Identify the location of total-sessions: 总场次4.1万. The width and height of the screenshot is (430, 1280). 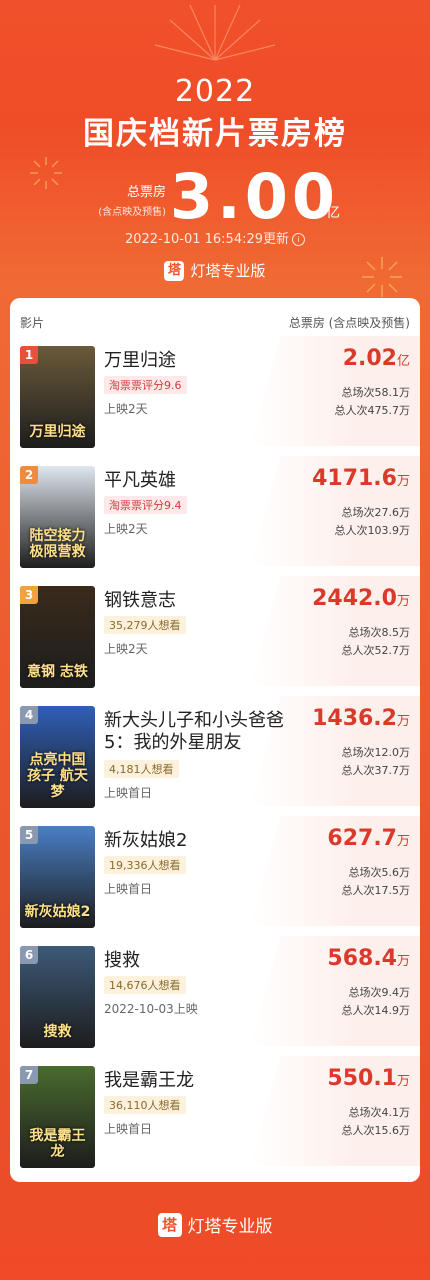
(379, 1112).